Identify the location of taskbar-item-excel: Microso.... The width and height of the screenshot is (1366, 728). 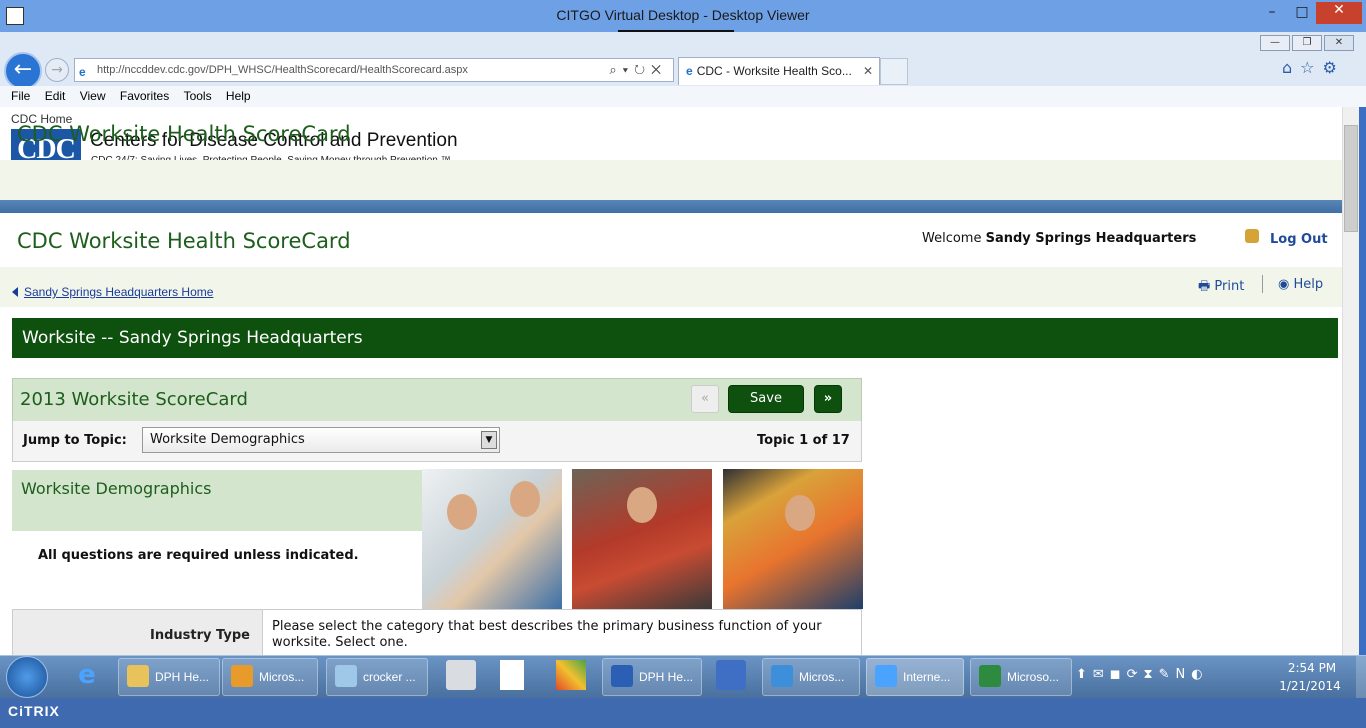
(1021, 677).